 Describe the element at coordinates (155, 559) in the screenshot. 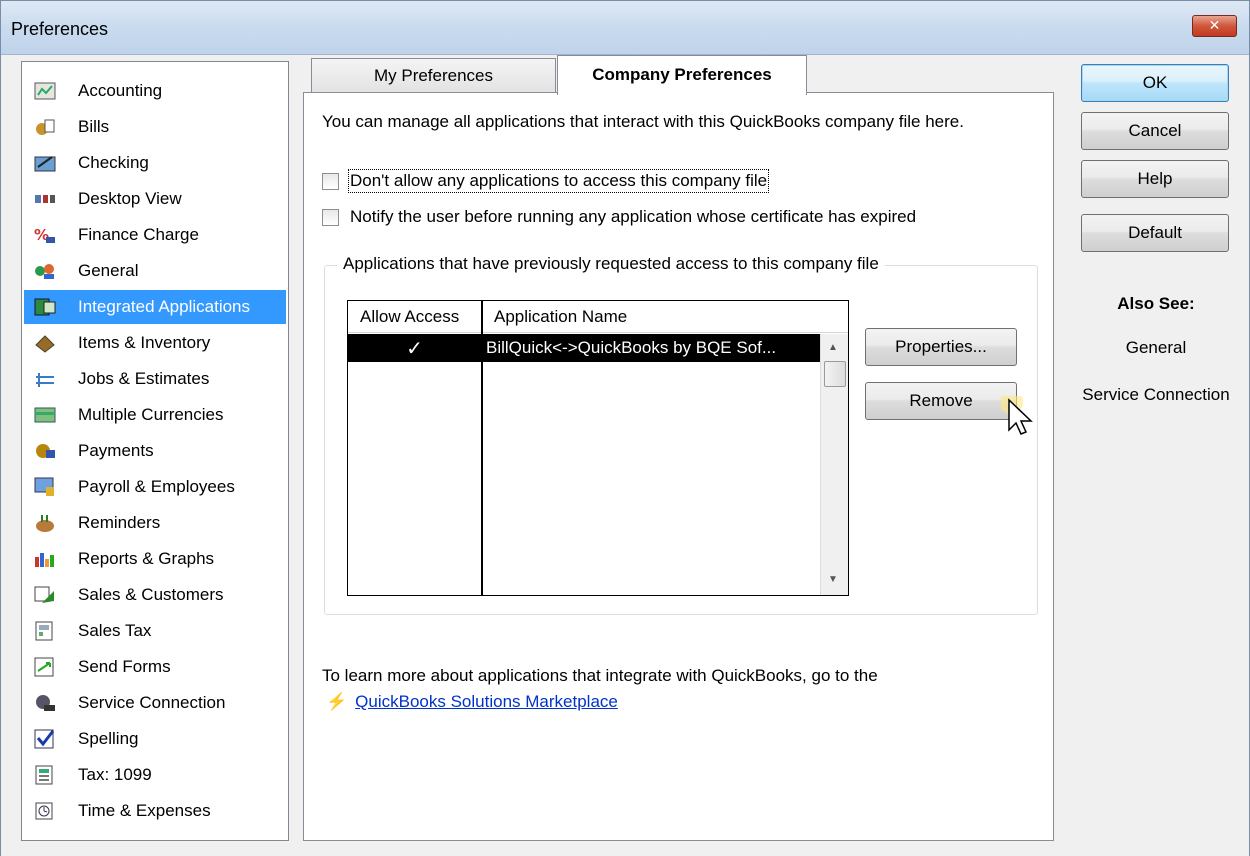

I see `sidebar-item-reports-graphs: Reports & Graphs` at that location.